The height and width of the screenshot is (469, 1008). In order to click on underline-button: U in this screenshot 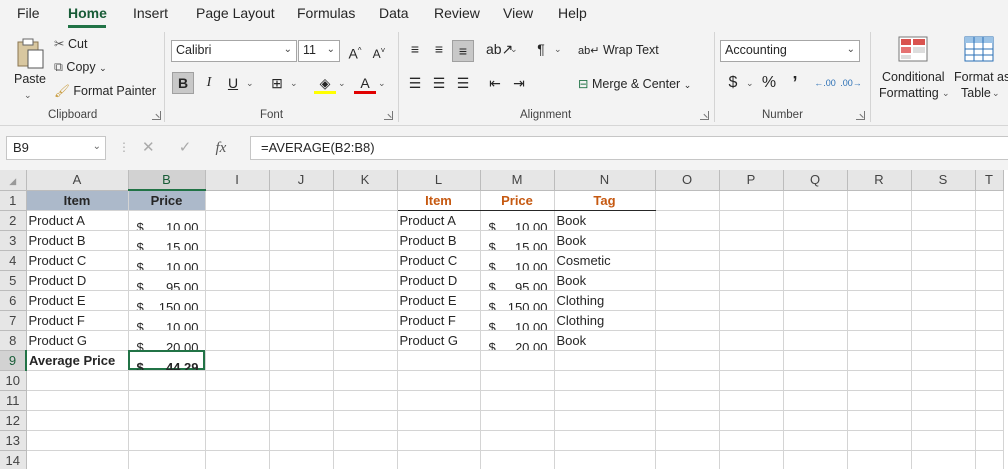, I will do `click(233, 83)`.